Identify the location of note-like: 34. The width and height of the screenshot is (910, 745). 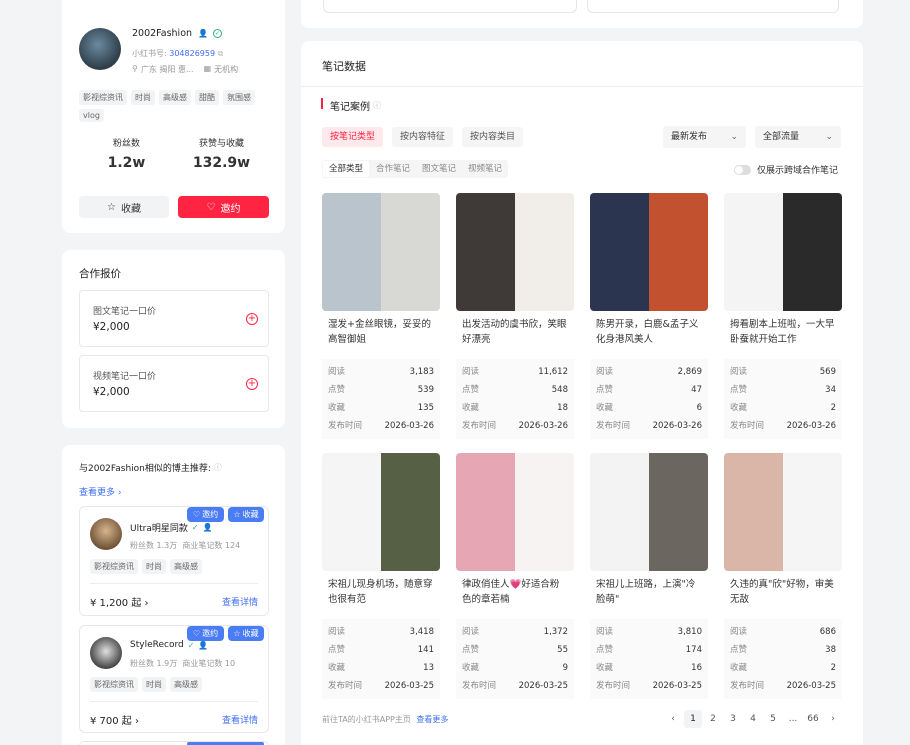
(830, 390).